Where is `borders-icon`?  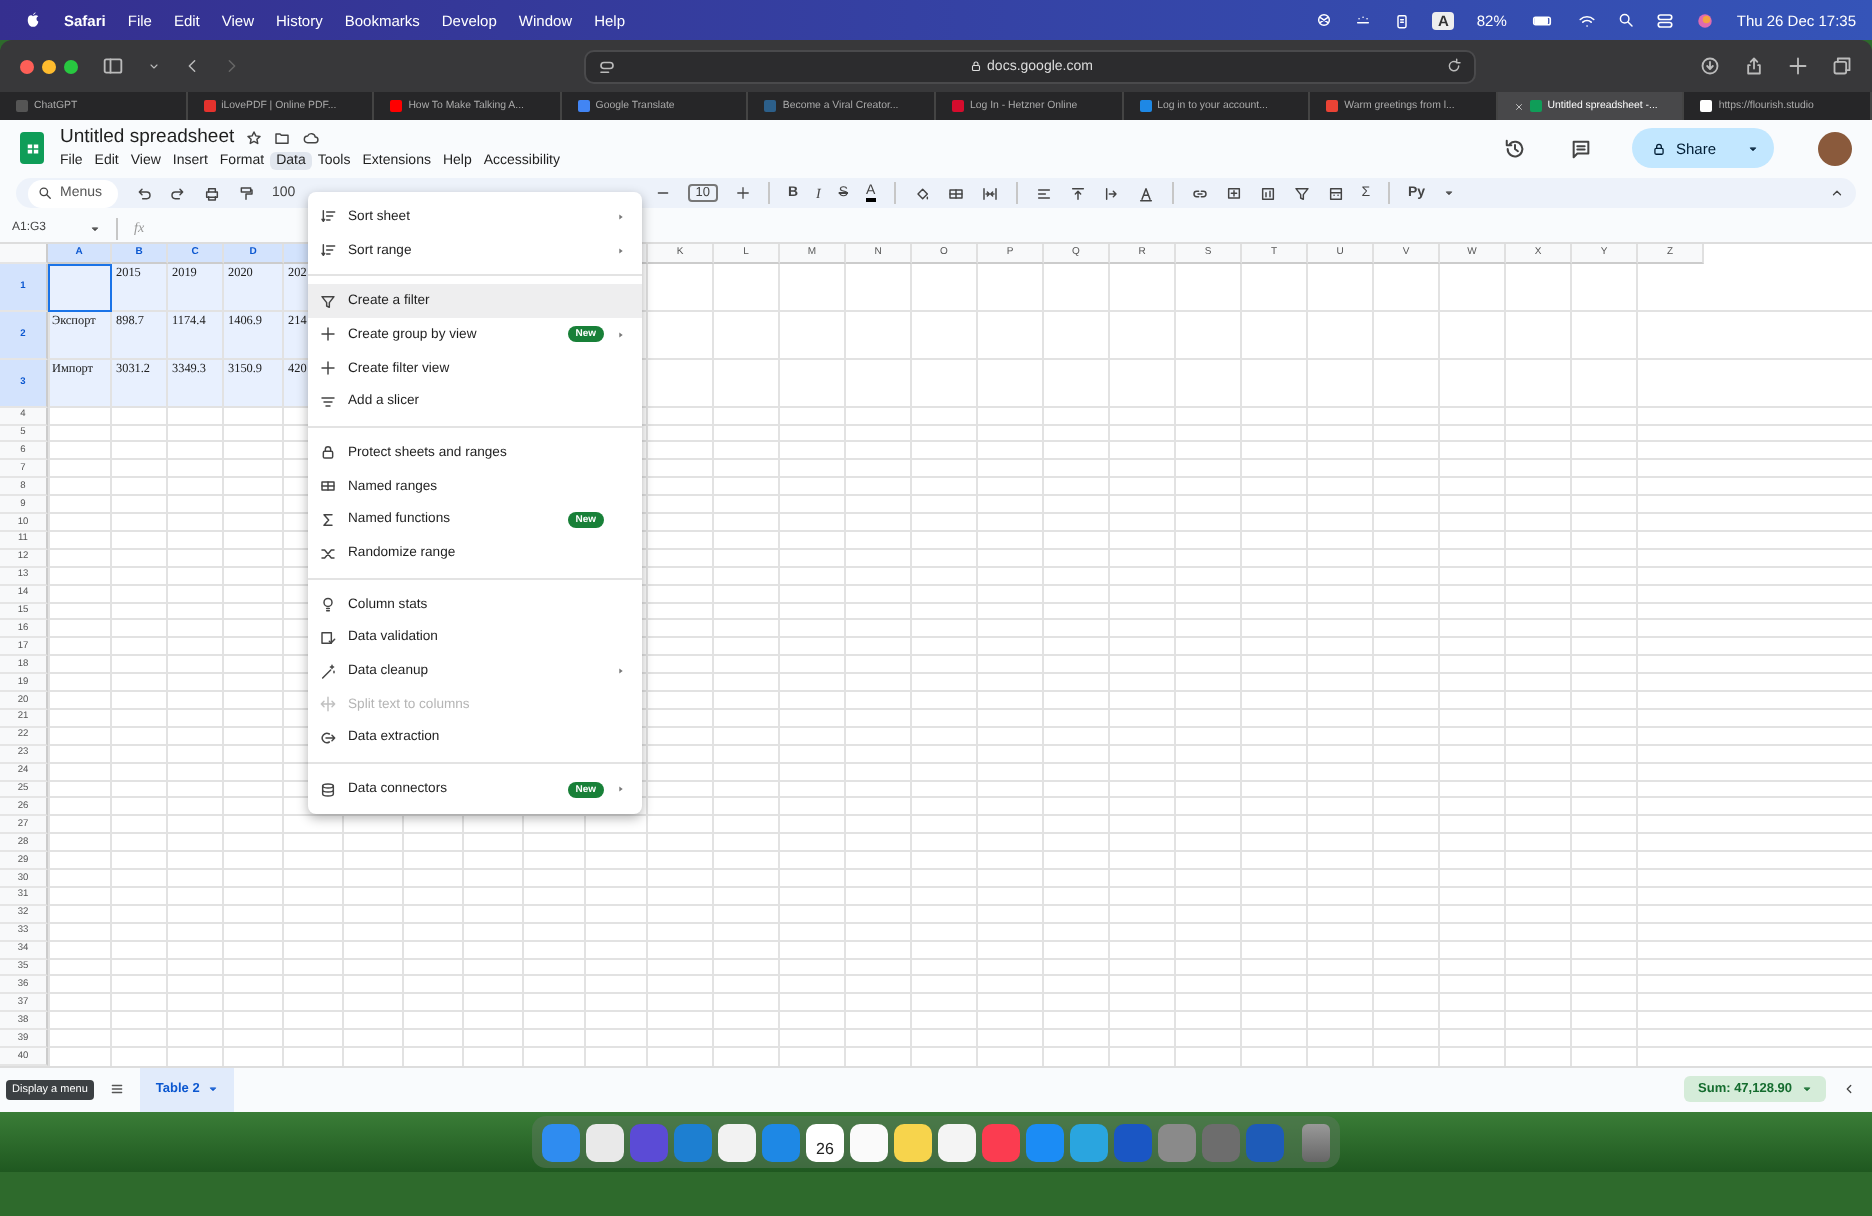
borders-icon is located at coordinates (955, 193).